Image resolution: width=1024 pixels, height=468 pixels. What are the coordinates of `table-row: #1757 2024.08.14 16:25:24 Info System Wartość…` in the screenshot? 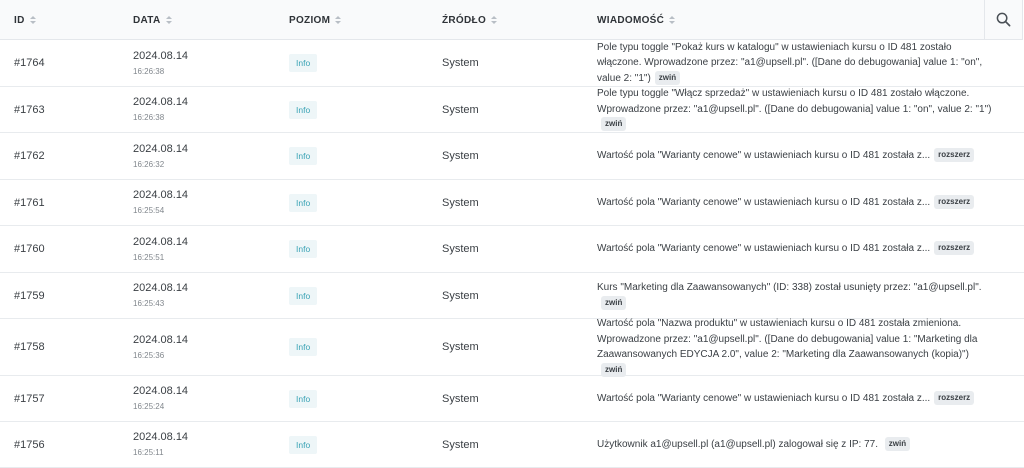 It's located at (512, 399).